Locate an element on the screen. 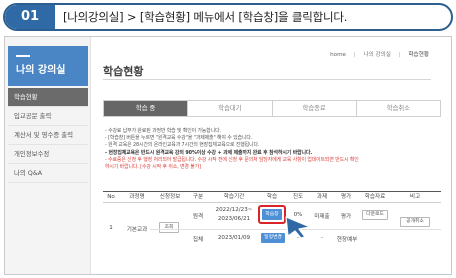 The height and width of the screenshot is (278, 456). sidebar-item-admission-letter: 입교공문 출력 is located at coordinates (48, 116).